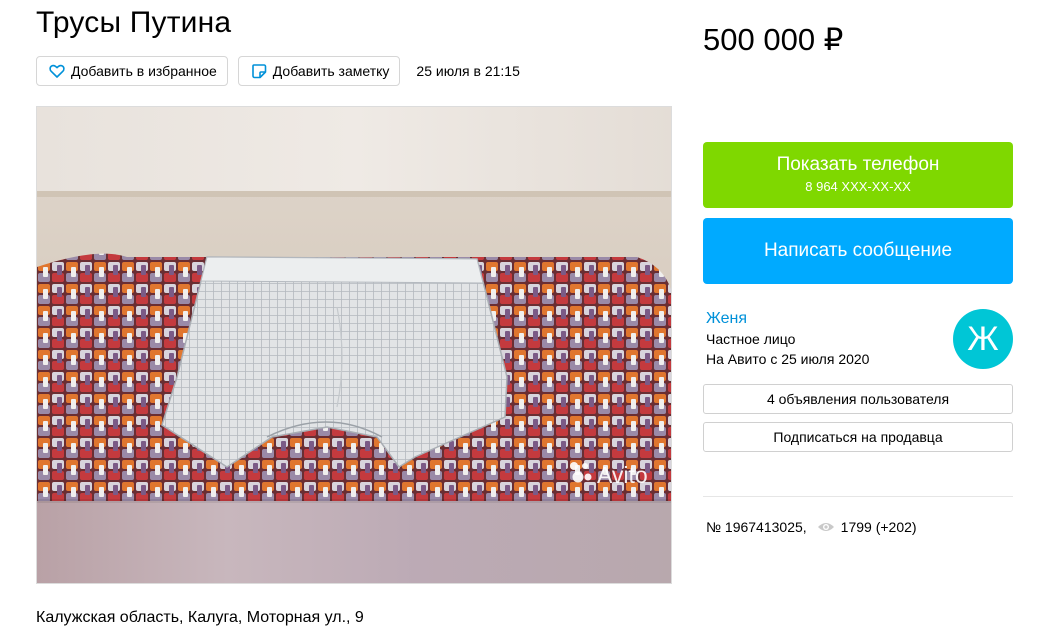 The image size is (1038, 632). I want to click on send-message-button: Написать сообщение, so click(858, 251).